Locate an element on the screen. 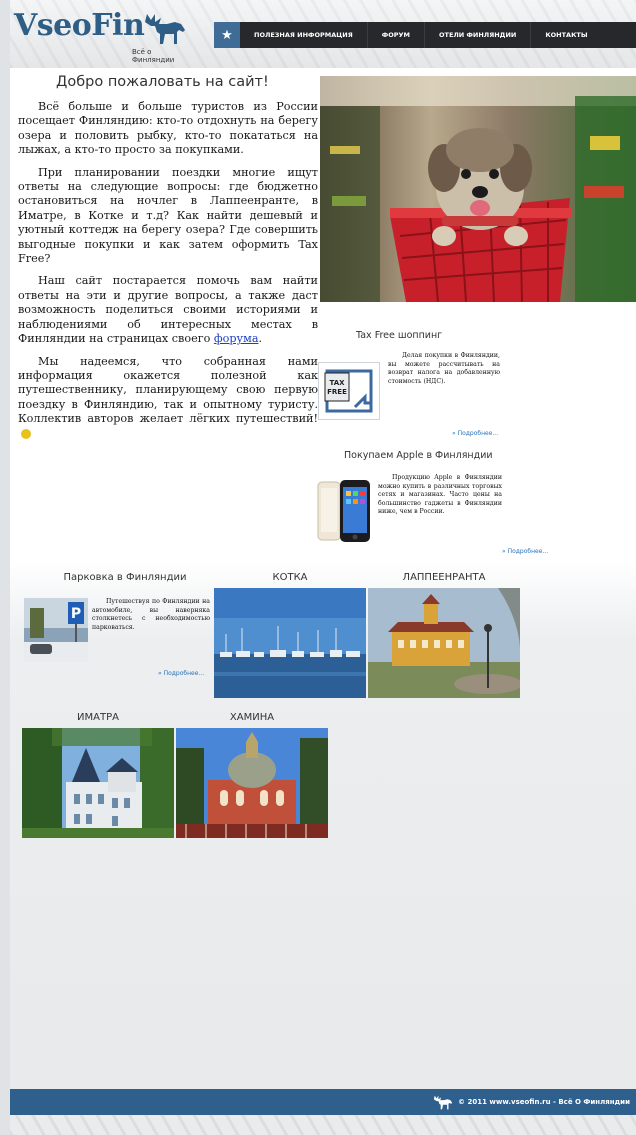 This screenshot has width=636, height=1135. imatra-illustration is located at coordinates (98, 783).